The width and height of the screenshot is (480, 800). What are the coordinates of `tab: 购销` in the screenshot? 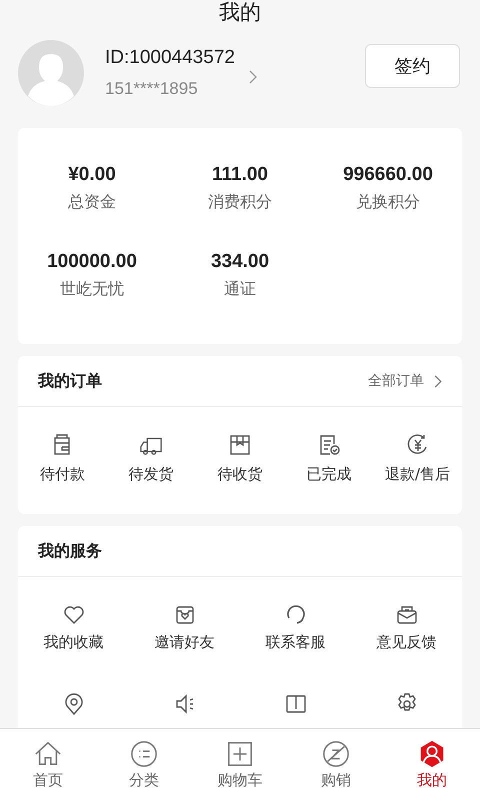 It's located at (336, 764).